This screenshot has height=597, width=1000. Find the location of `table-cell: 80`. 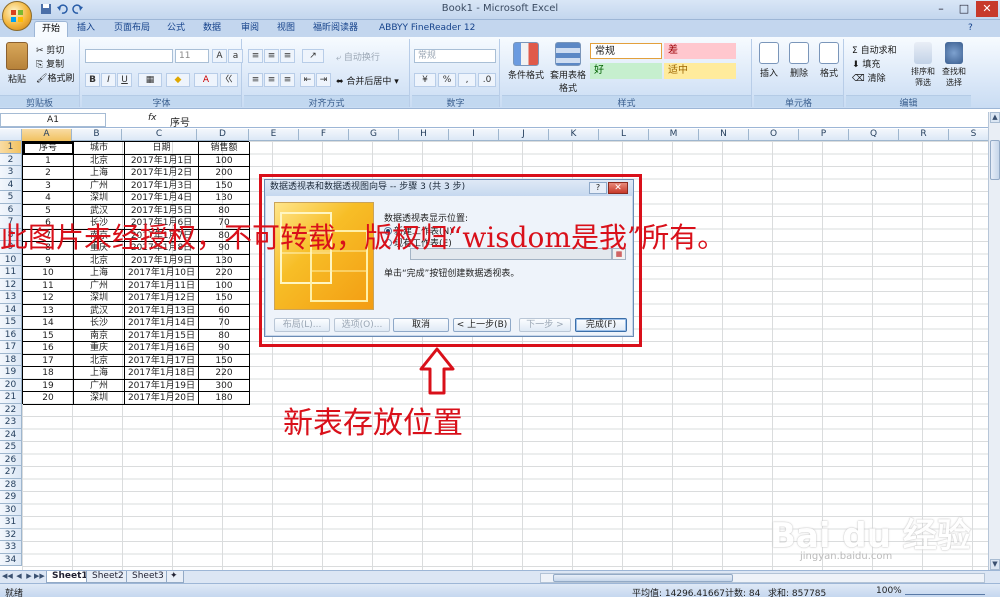

table-cell: 80 is located at coordinates (224, 335).